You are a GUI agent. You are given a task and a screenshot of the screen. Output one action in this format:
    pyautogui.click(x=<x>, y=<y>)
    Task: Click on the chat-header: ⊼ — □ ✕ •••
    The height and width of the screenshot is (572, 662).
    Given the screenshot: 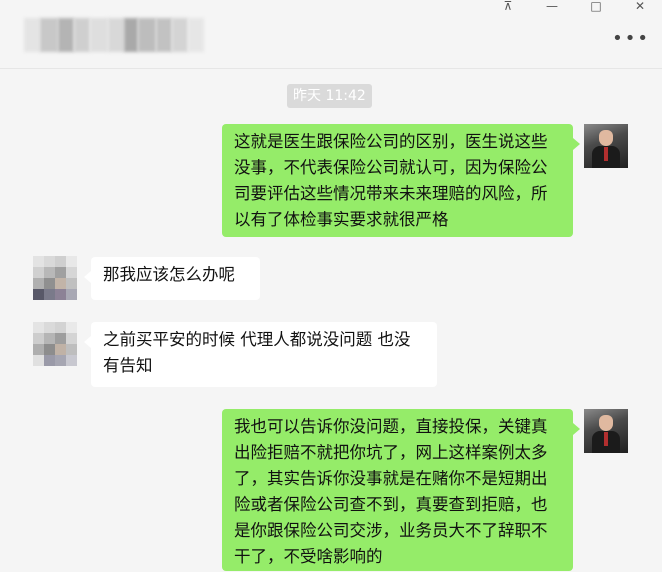 What is the action you would take?
    pyautogui.click(x=331, y=34)
    